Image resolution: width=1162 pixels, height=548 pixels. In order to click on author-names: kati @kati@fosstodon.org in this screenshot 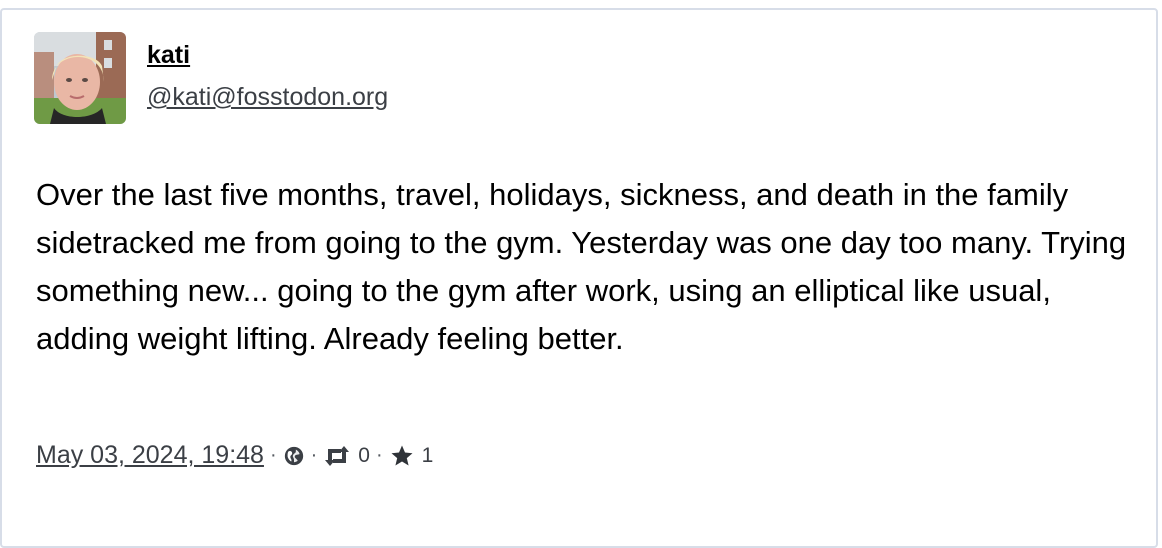, I will do `click(267, 76)`.